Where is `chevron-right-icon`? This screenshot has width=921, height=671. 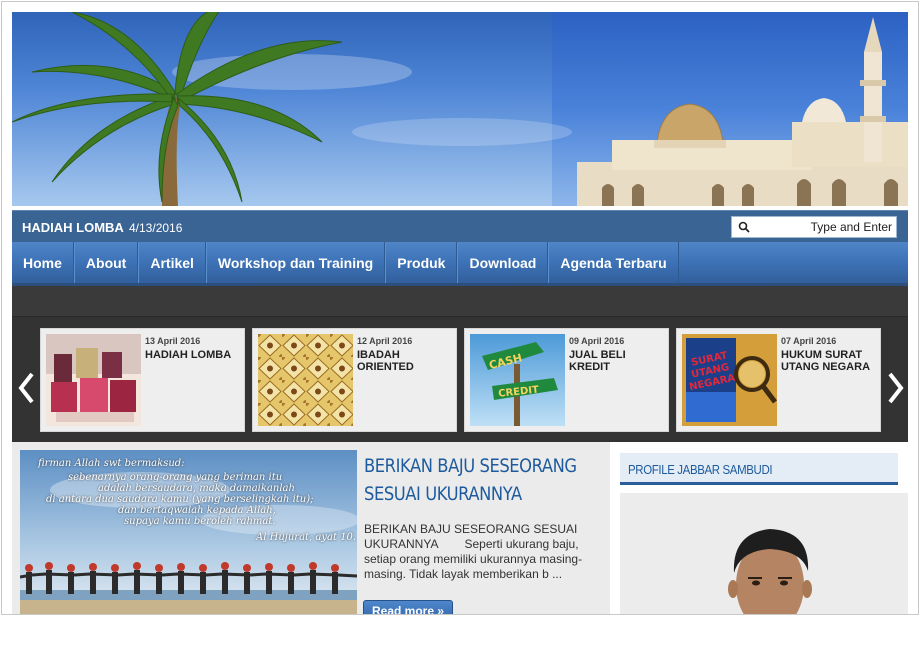
chevron-right-icon is located at coordinates (896, 388).